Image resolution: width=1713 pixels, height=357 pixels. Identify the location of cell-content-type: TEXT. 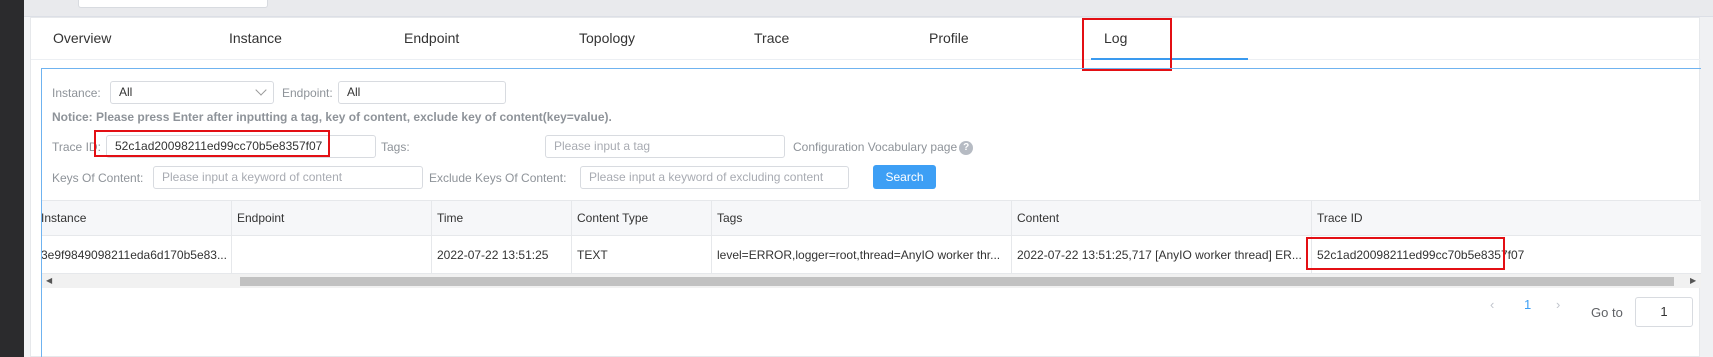
(642, 254).